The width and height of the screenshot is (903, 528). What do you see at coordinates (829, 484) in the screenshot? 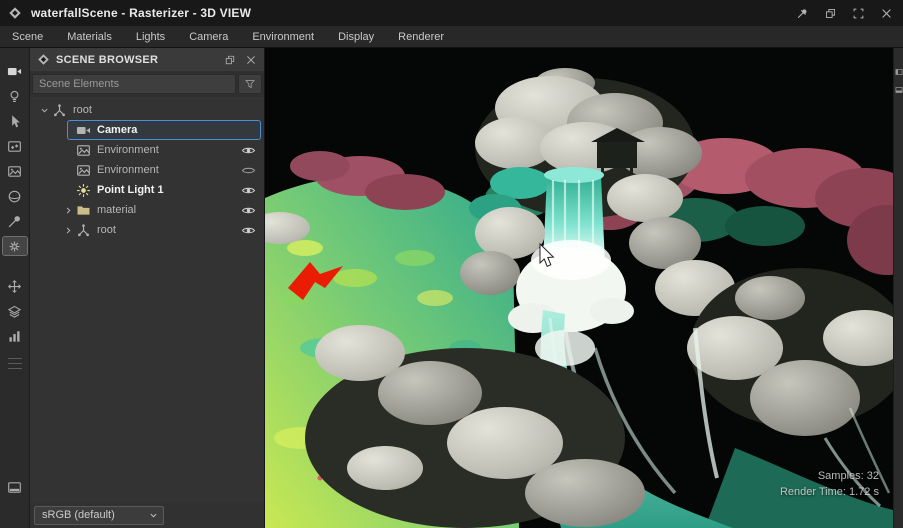
I see `render-stats: Samples: 32 Render Time: 1.72 s` at bounding box center [829, 484].